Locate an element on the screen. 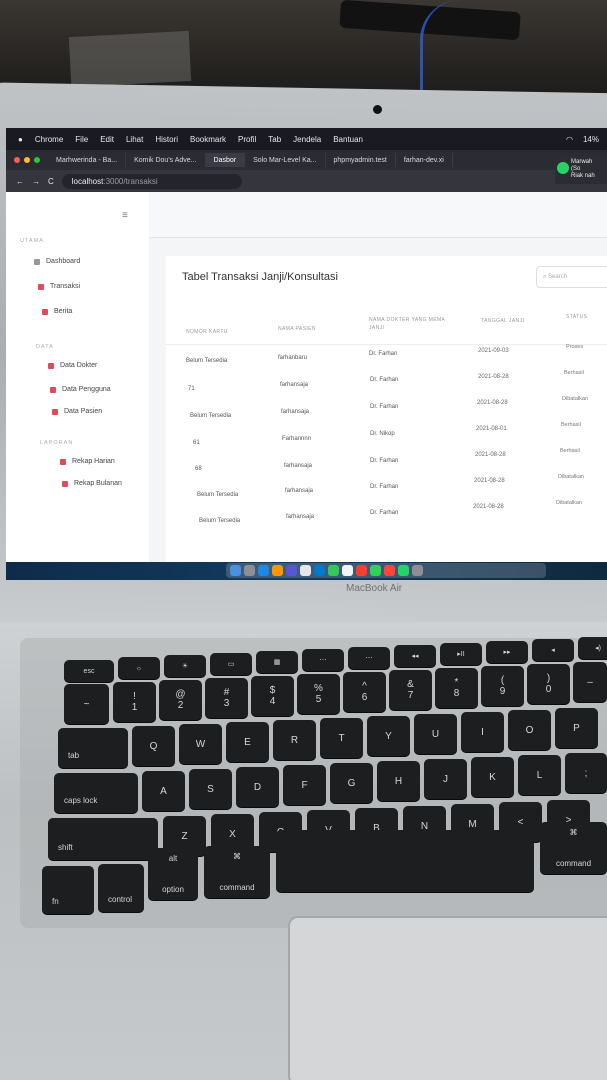 The width and height of the screenshot is (607, 1080). menu-view: Lihat is located at coordinates (134, 139).